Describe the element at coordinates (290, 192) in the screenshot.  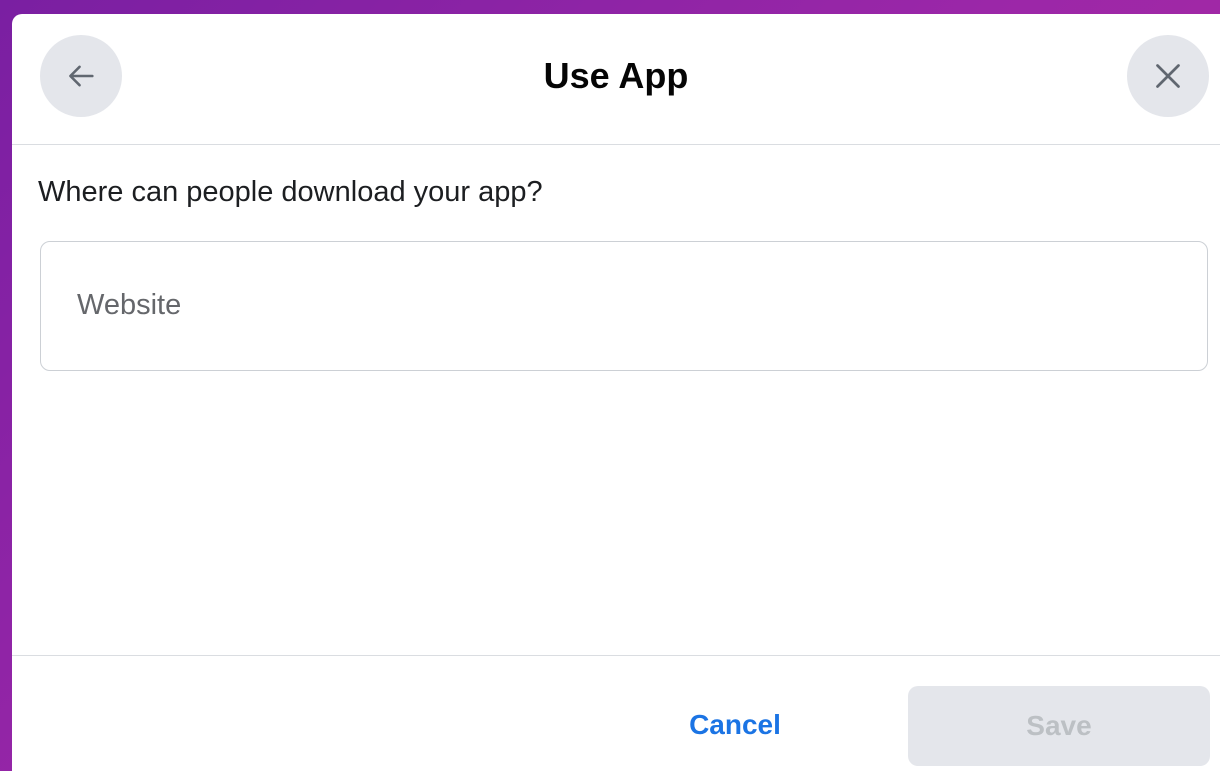
I see `download-question: Where can people download your app?` at that location.